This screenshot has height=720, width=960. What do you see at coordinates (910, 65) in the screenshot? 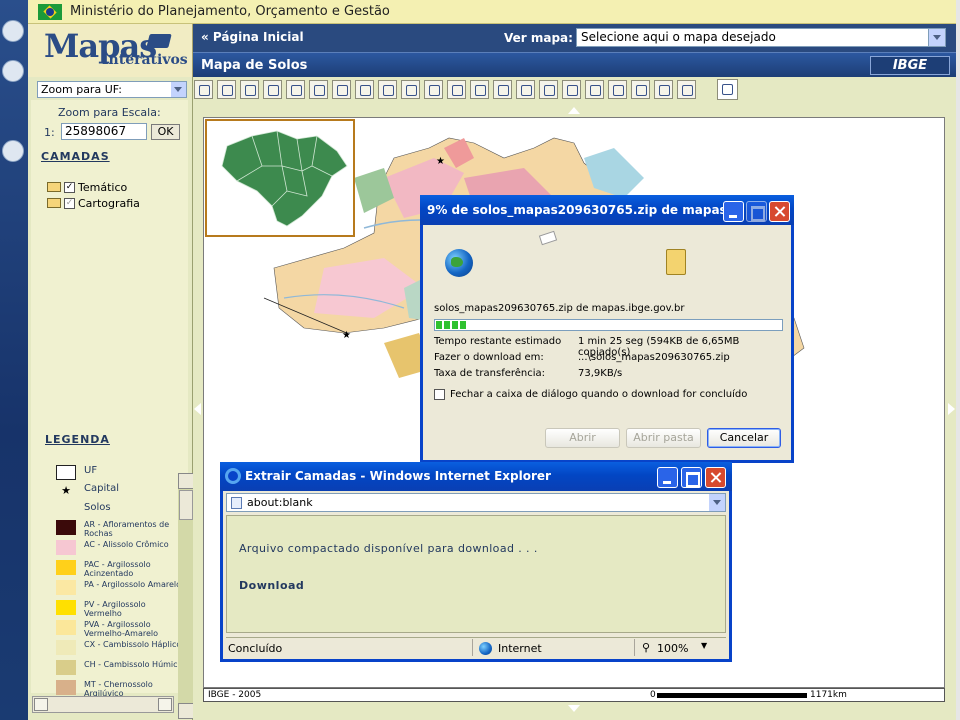
I see `ibge-logo: IBGE` at bounding box center [910, 65].